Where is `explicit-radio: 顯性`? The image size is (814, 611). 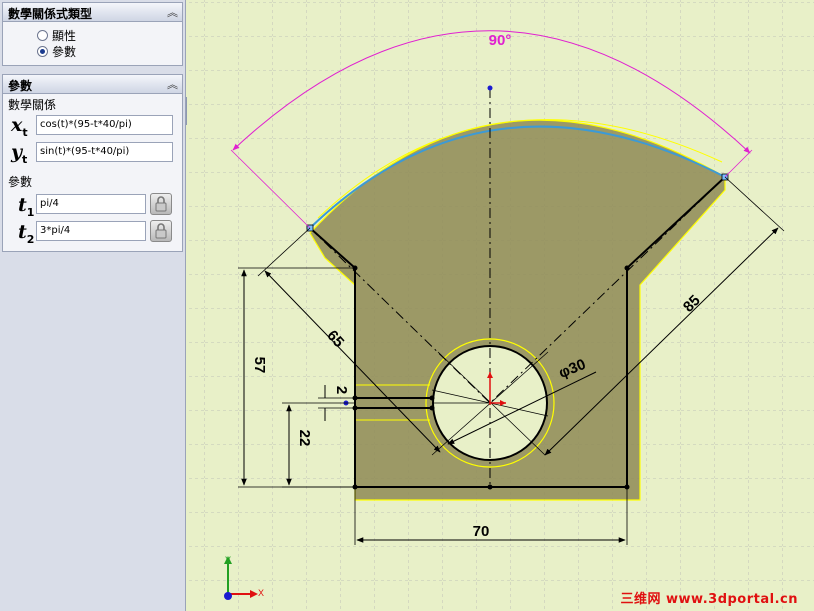
explicit-radio: 顯性 is located at coordinates (56, 35).